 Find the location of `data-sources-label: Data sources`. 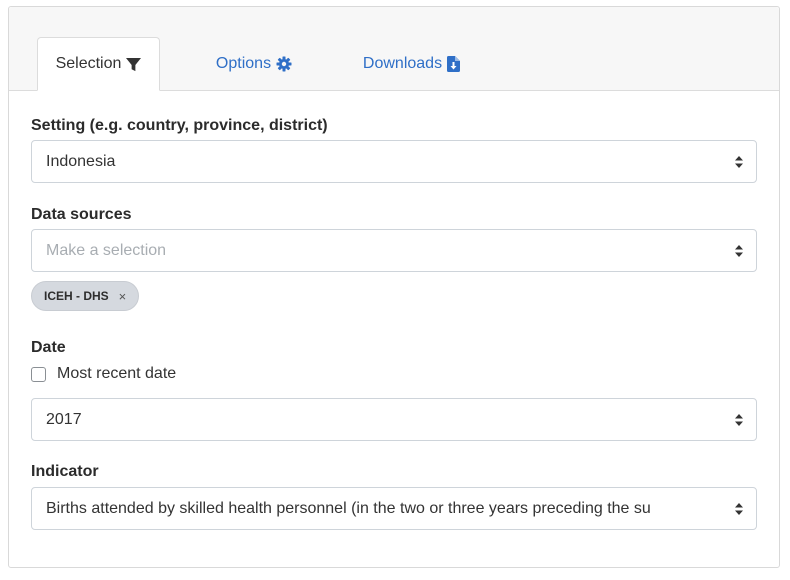

data-sources-label: Data sources is located at coordinates (81, 214).